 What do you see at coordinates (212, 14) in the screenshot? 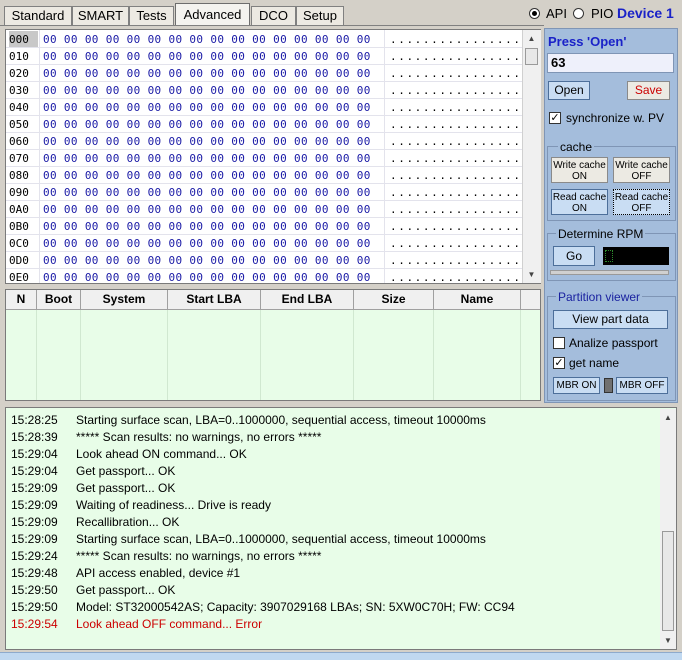
I see `tab-advanced: Advanced` at bounding box center [212, 14].